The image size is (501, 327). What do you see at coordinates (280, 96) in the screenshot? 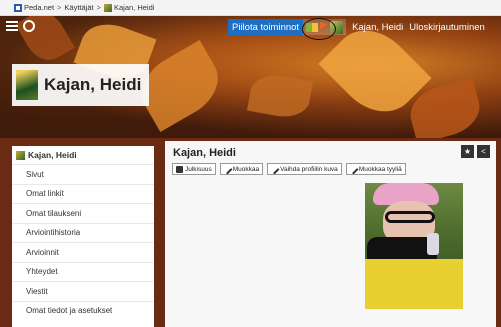
I see `leaf-decoration` at bounding box center [280, 96].